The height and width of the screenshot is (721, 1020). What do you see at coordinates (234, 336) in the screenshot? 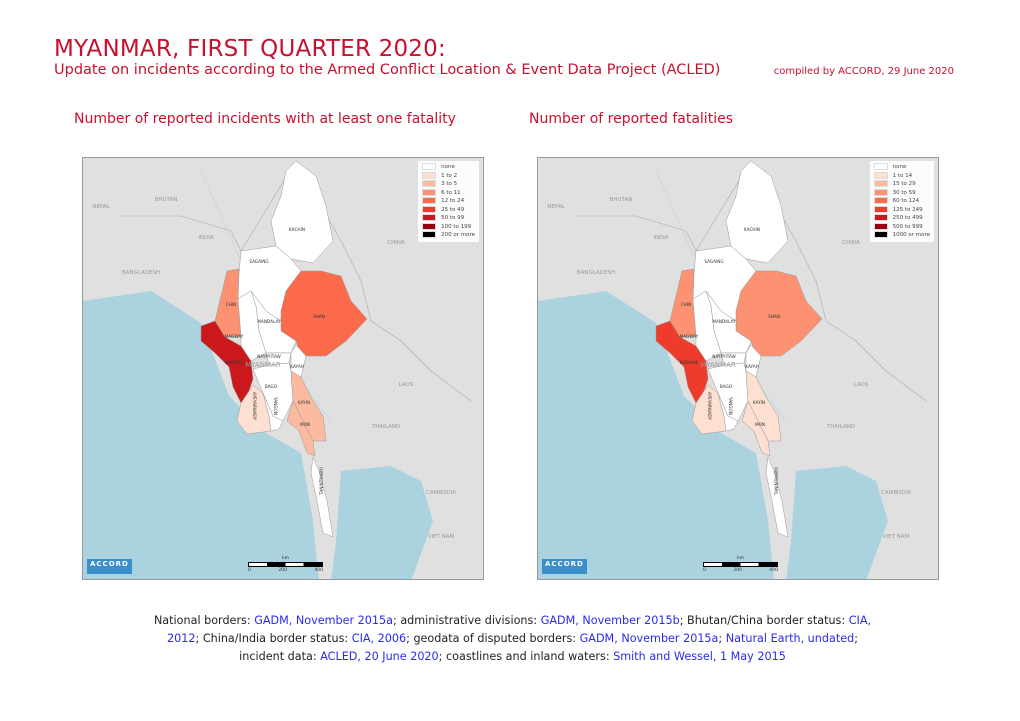
I see `region-label: MAGWAY` at bounding box center [234, 336].